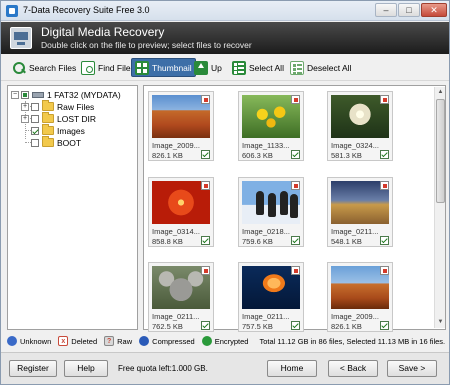 Image resolution: width=450 pixels, height=385 pixels. What do you see at coordinates (167, 326) in the screenshot?
I see `file-size: 762.5 KB` at bounding box center [167, 326].